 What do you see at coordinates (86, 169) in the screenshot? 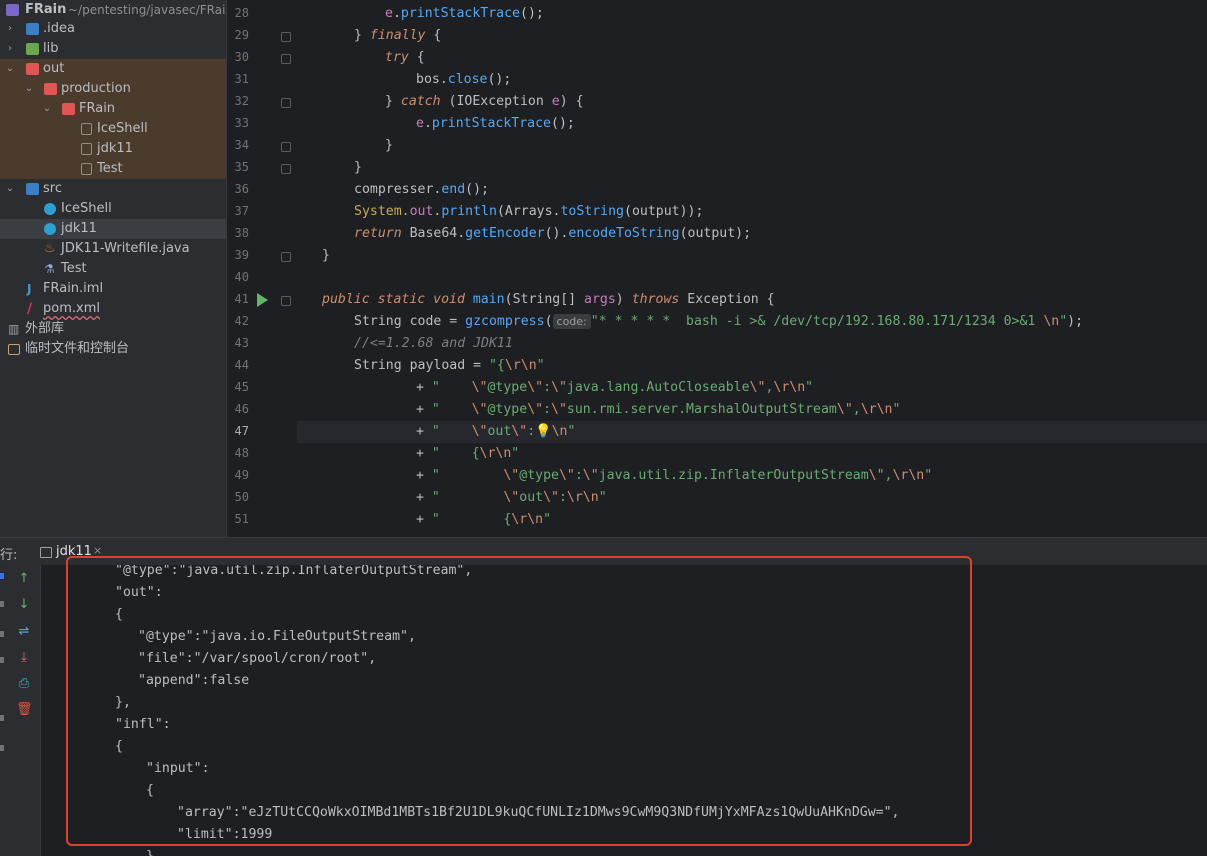
I see `class-file-icon` at bounding box center [86, 169].